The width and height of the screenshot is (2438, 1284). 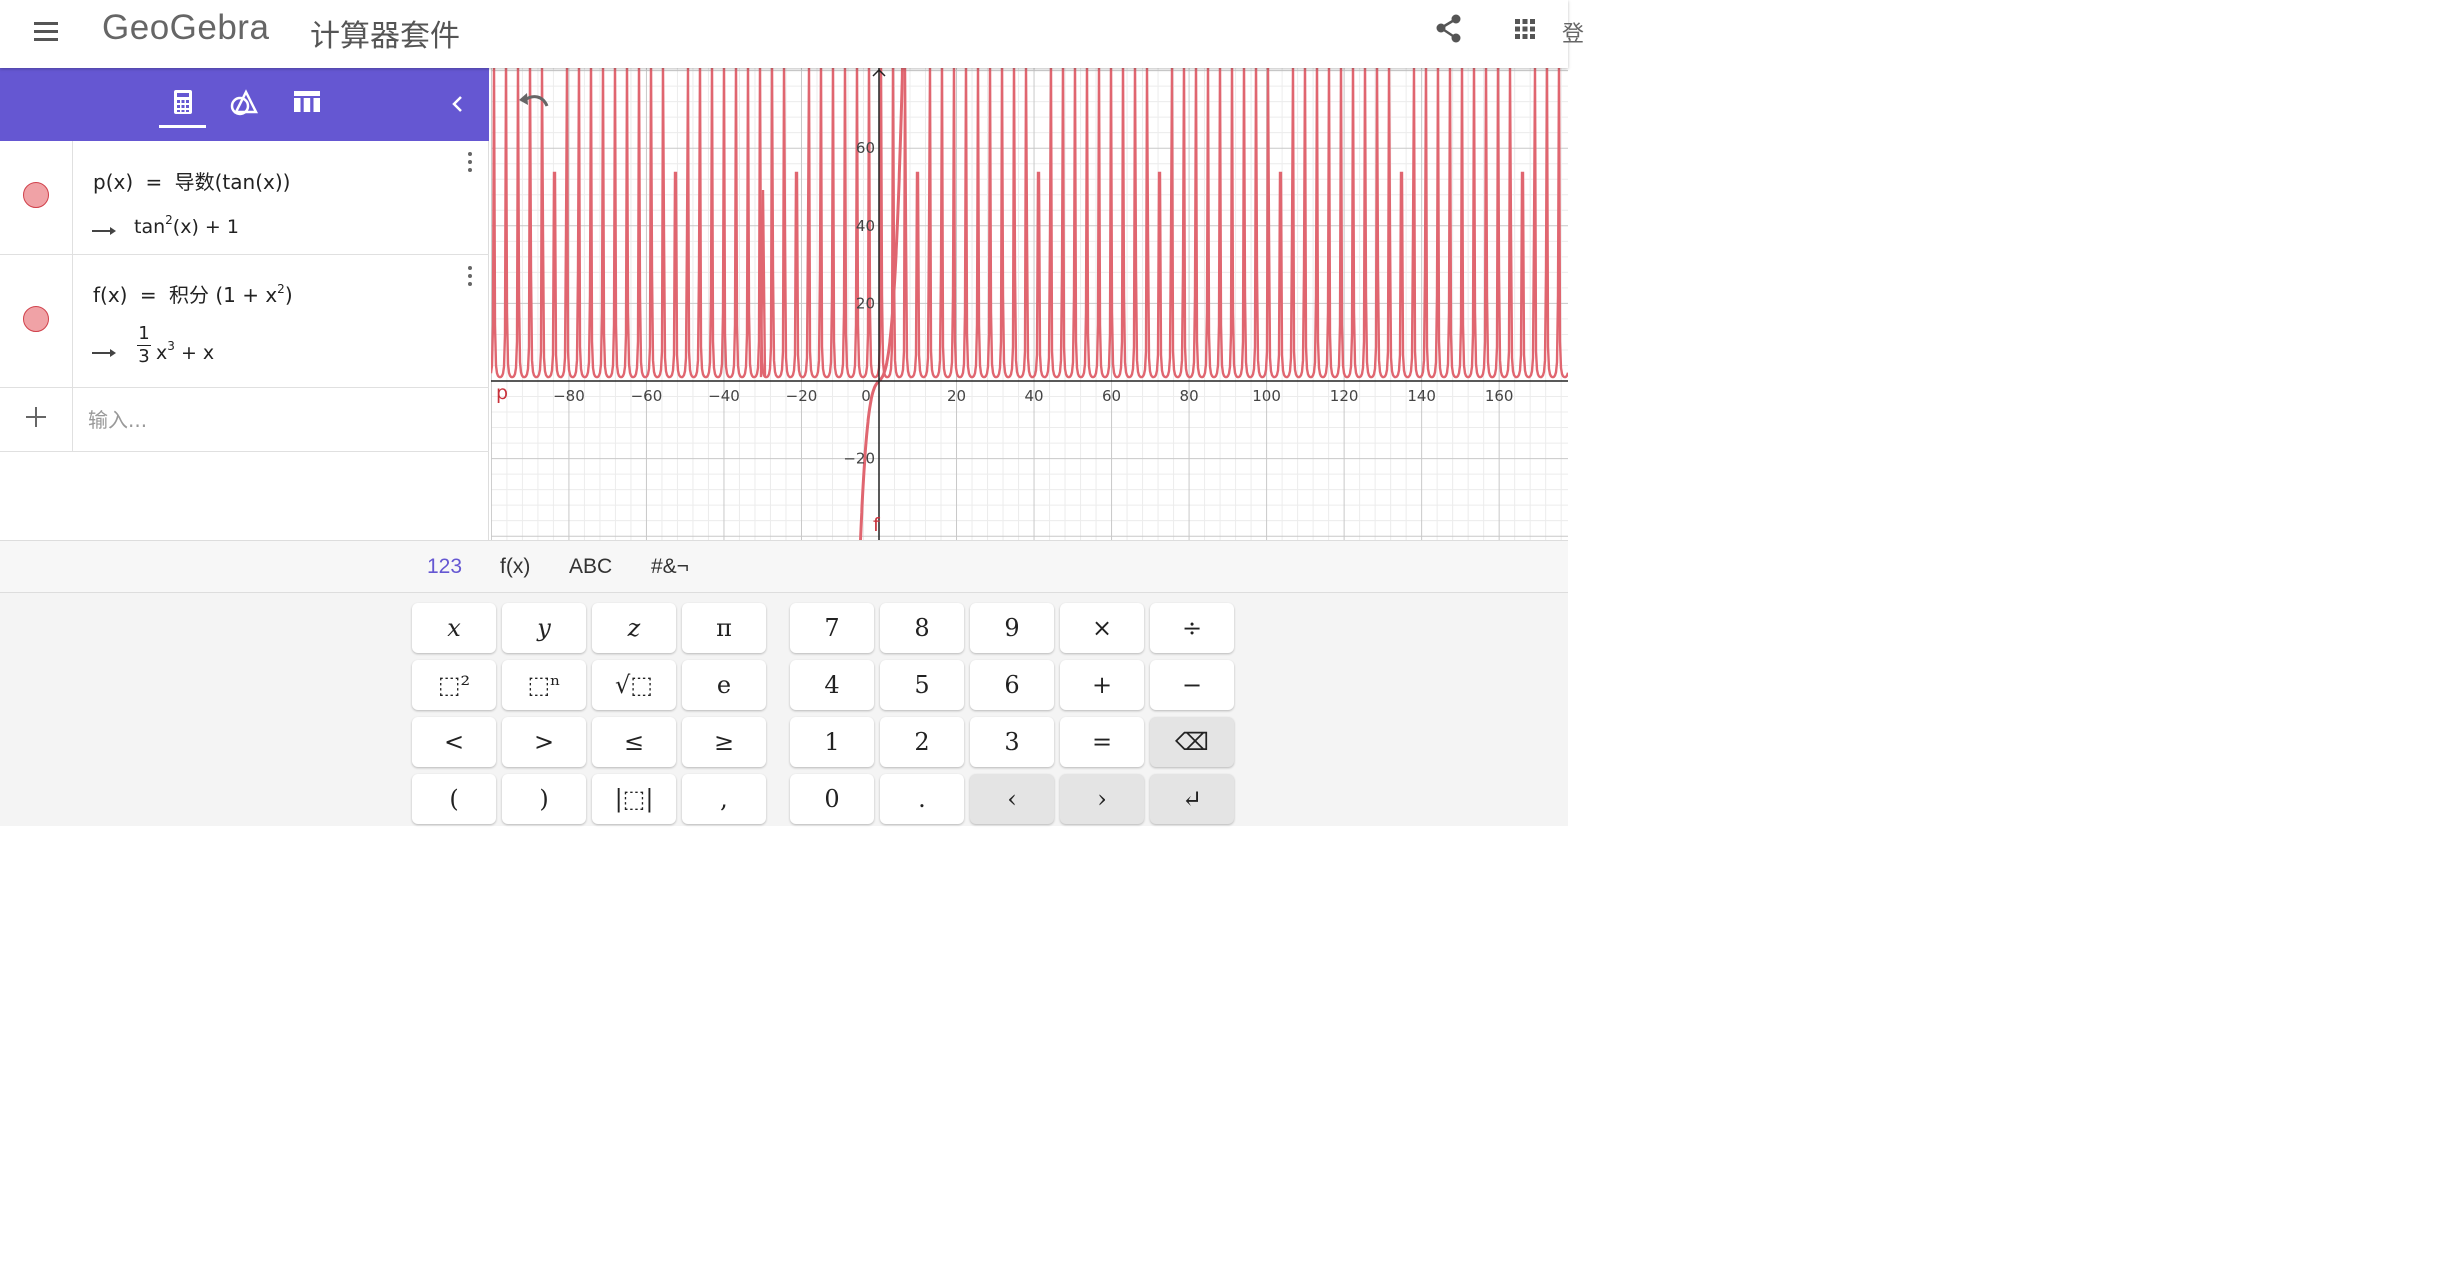 I want to click on key-label: =, so click(x=1102, y=742).